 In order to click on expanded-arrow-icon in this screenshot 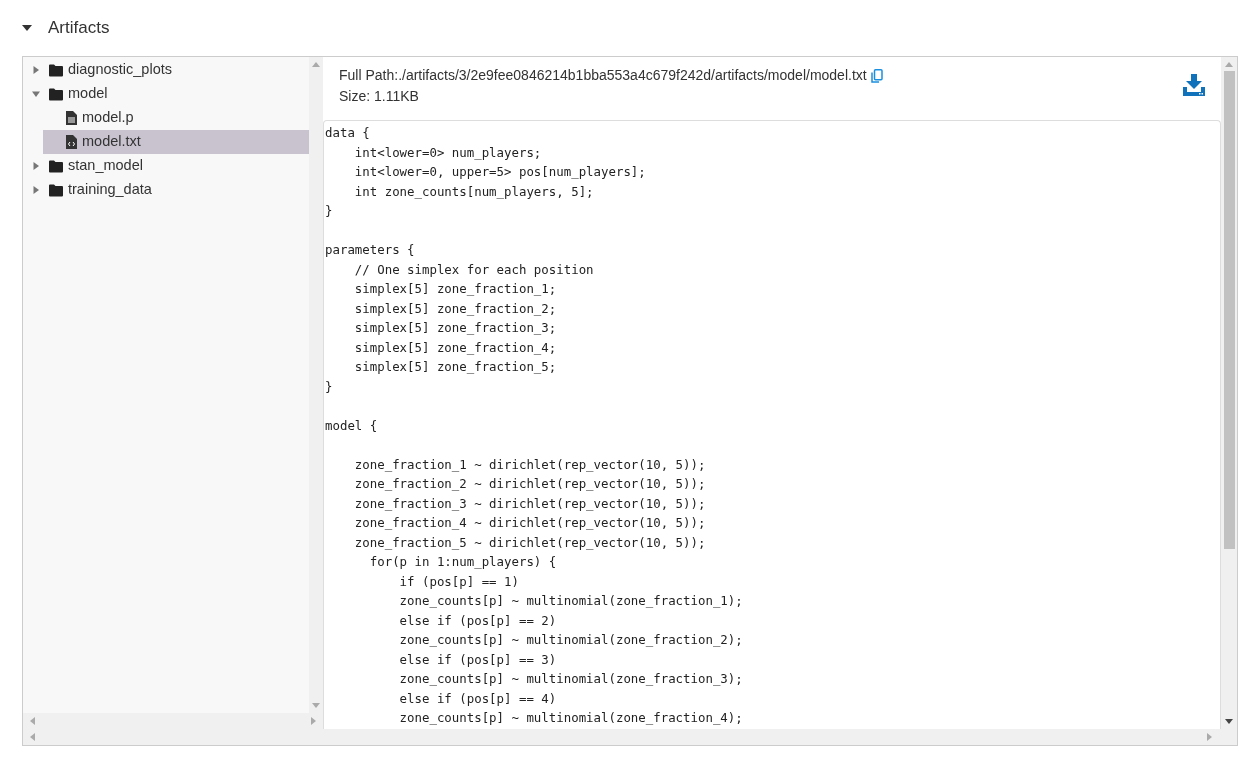, I will do `click(36, 94)`.